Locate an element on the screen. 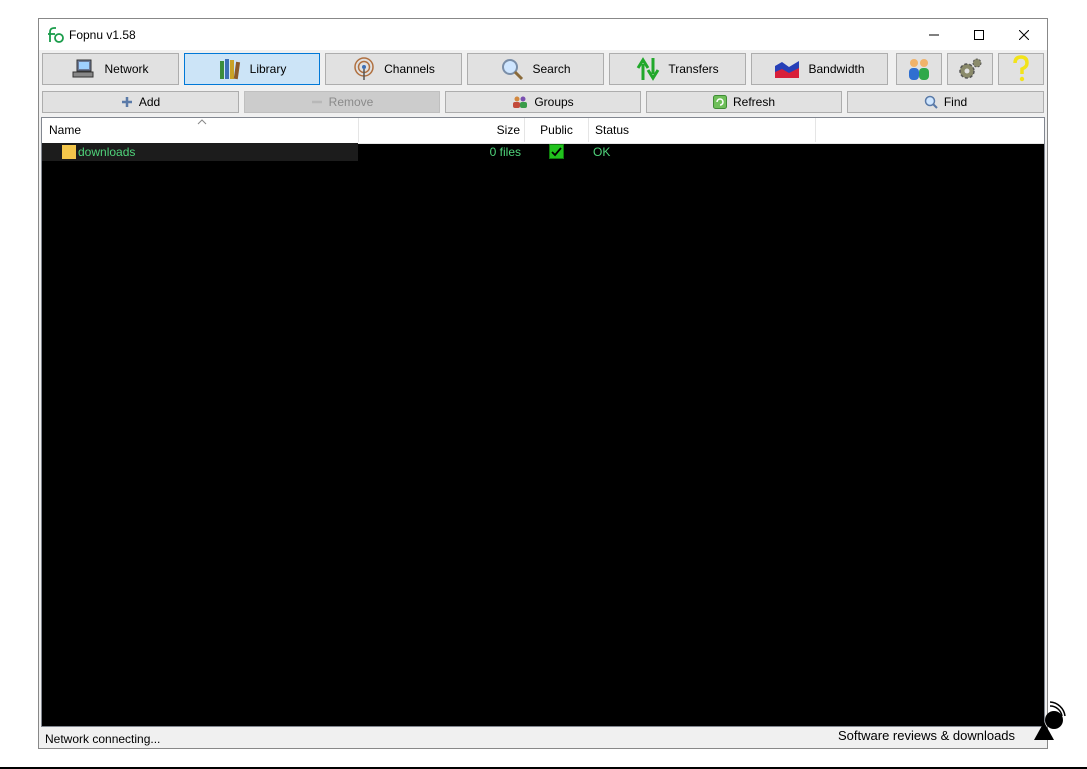 Image resolution: width=1087 pixels, height=769 pixels. row-name: downloads is located at coordinates (107, 152).